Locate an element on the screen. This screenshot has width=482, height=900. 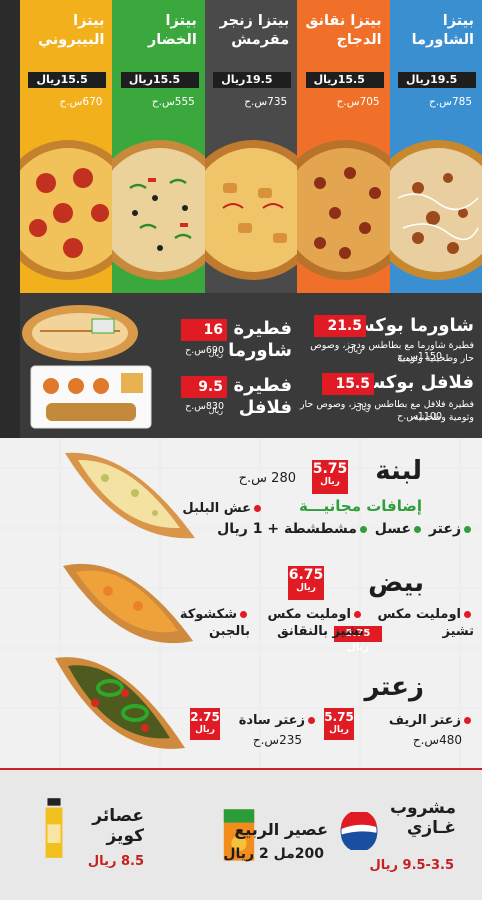
pizza-name: بيتزا زنجر مقرمش is located at coordinates (254, 30).